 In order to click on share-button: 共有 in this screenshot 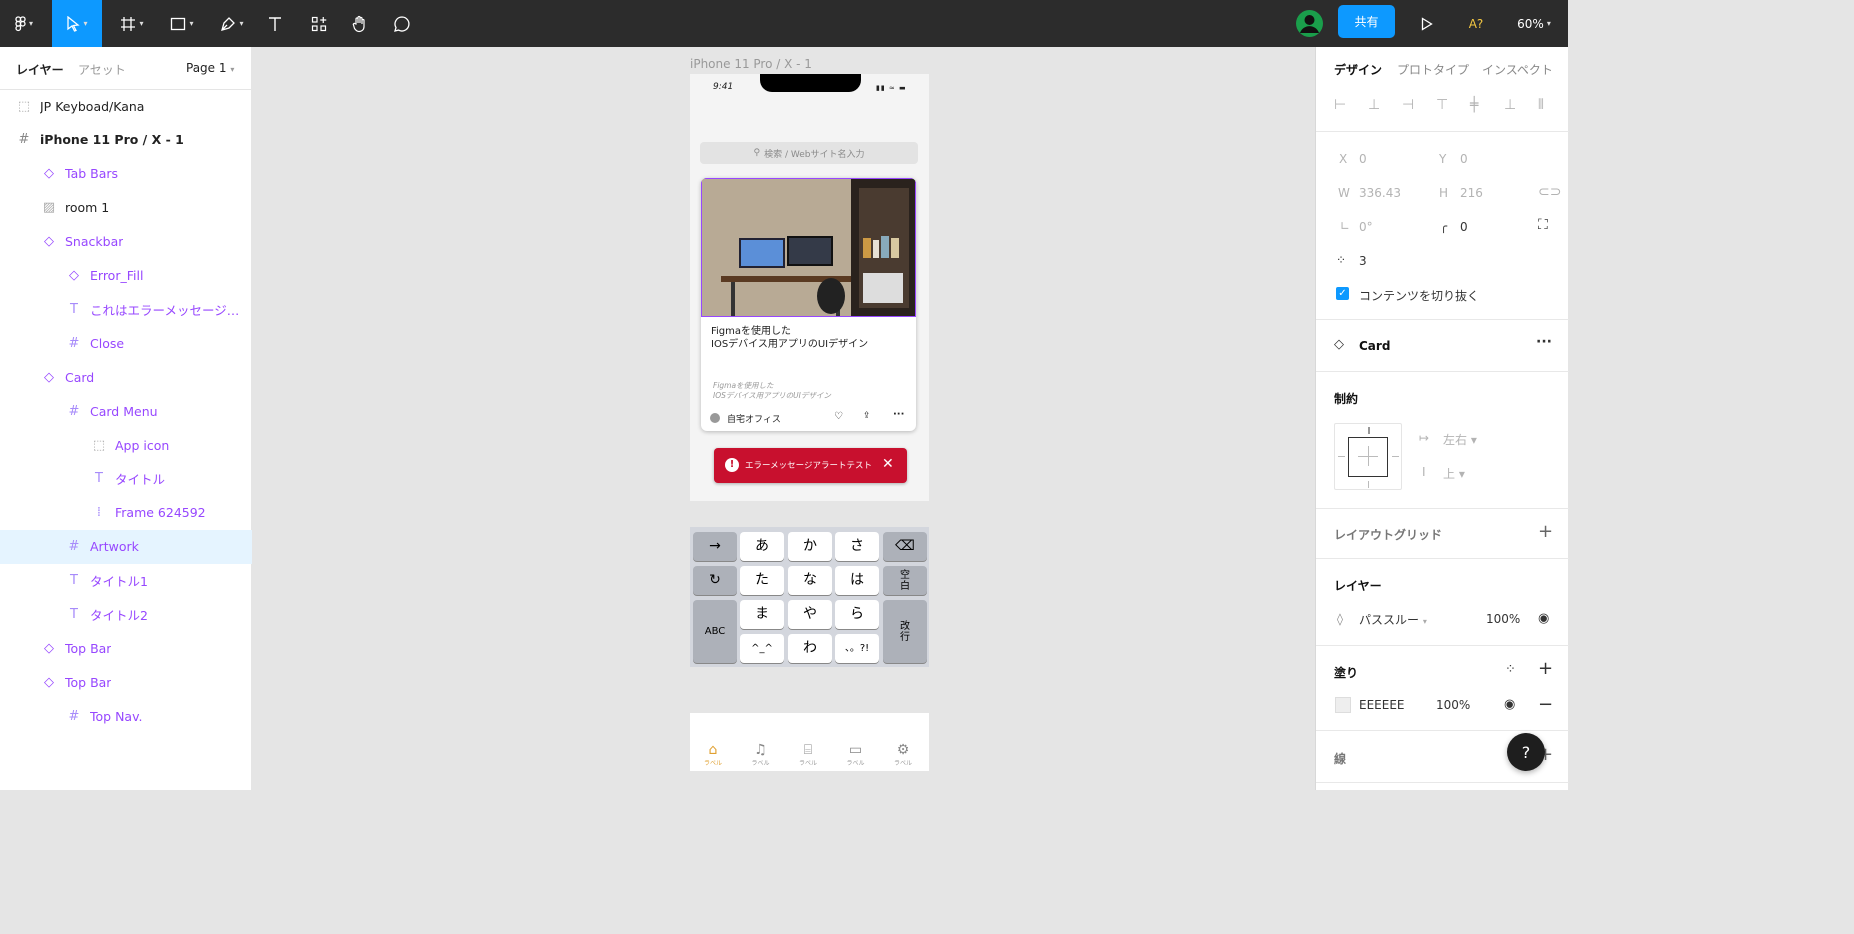, I will do `click(1366, 21)`.